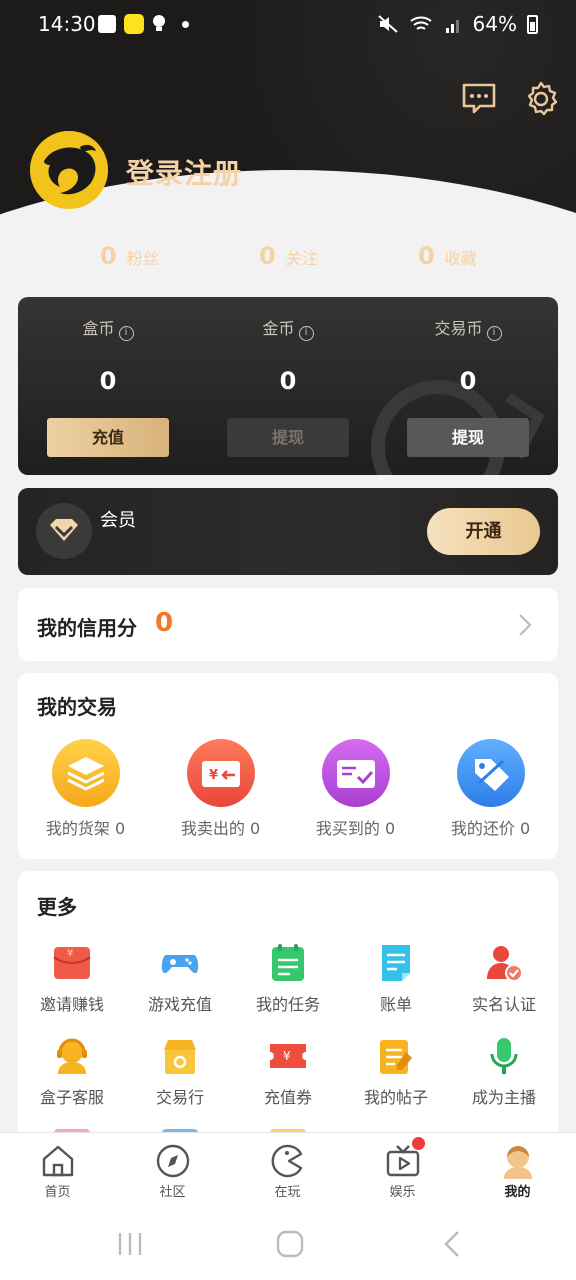  I want to click on home-button-icon, so click(290, 1244).